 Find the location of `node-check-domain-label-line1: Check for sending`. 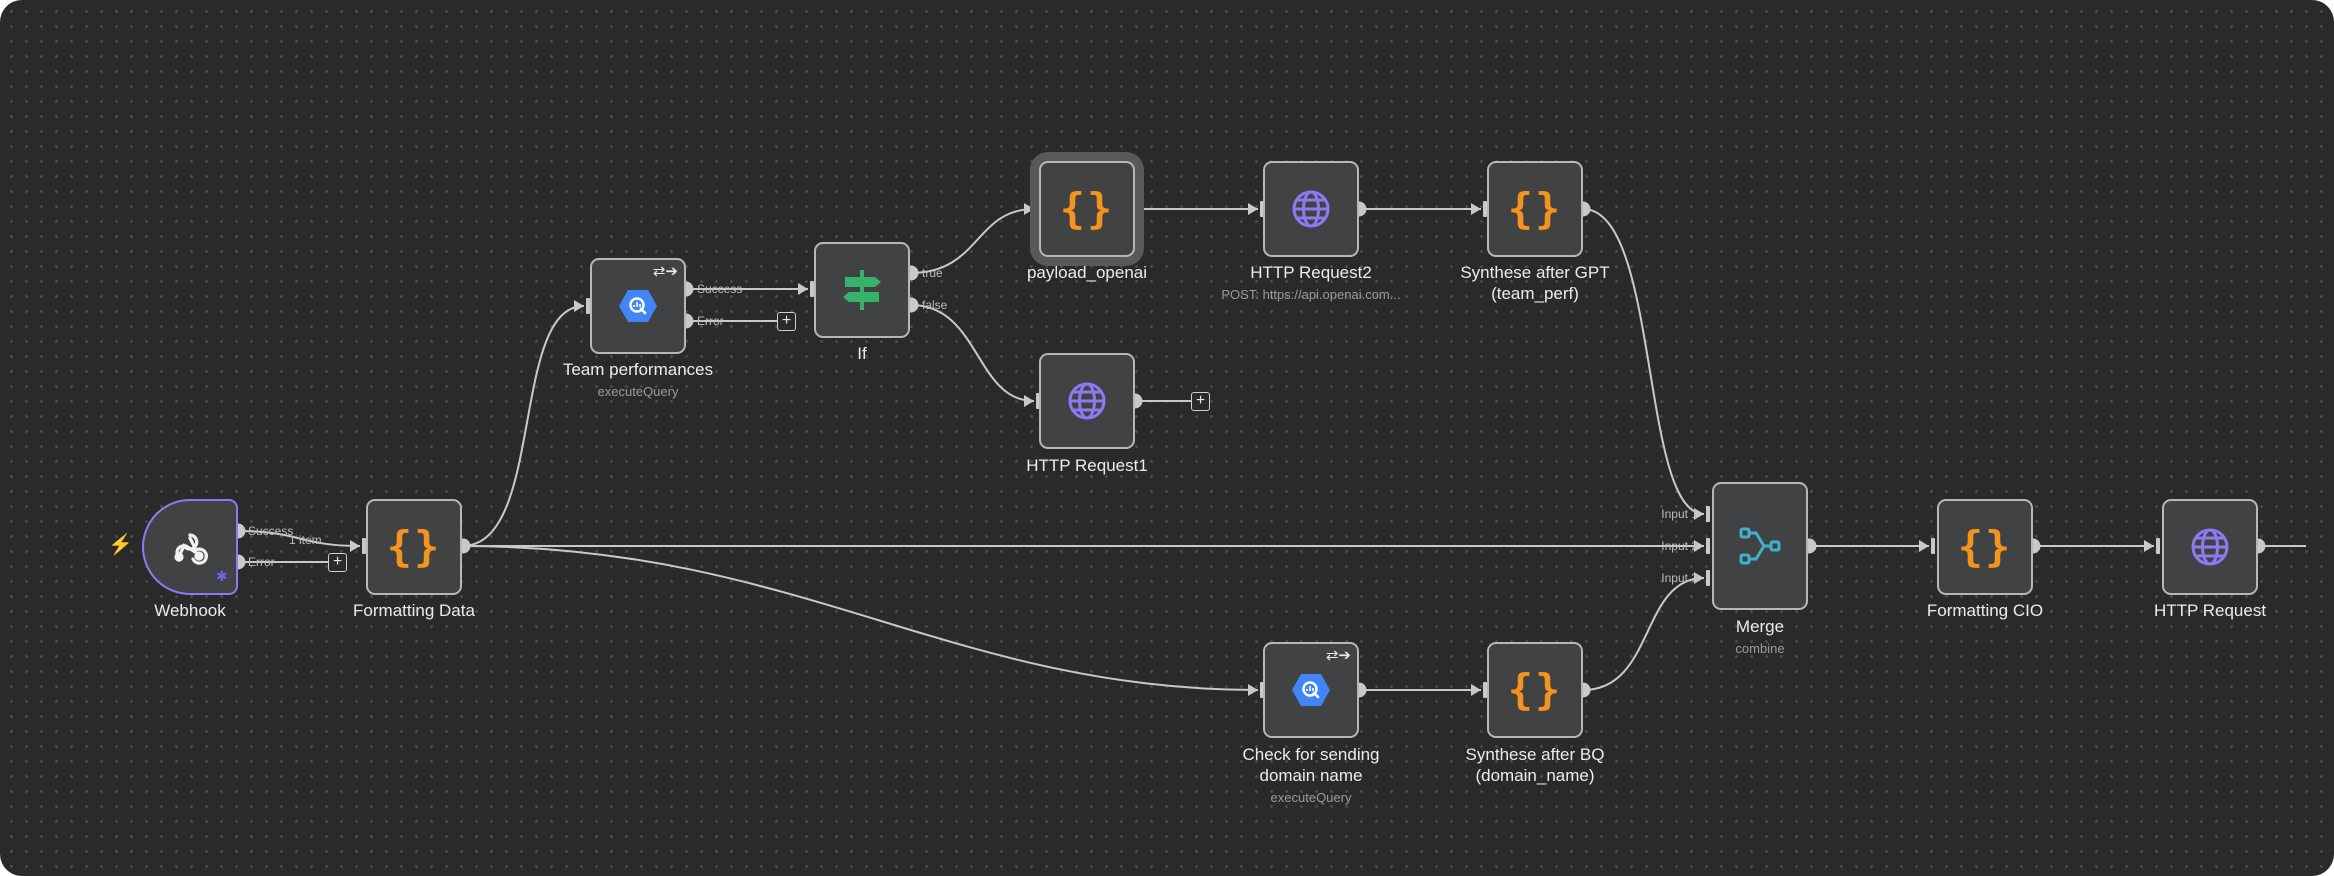

node-check-domain-label-line1: Check for sending is located at coordinates (1311, 754).